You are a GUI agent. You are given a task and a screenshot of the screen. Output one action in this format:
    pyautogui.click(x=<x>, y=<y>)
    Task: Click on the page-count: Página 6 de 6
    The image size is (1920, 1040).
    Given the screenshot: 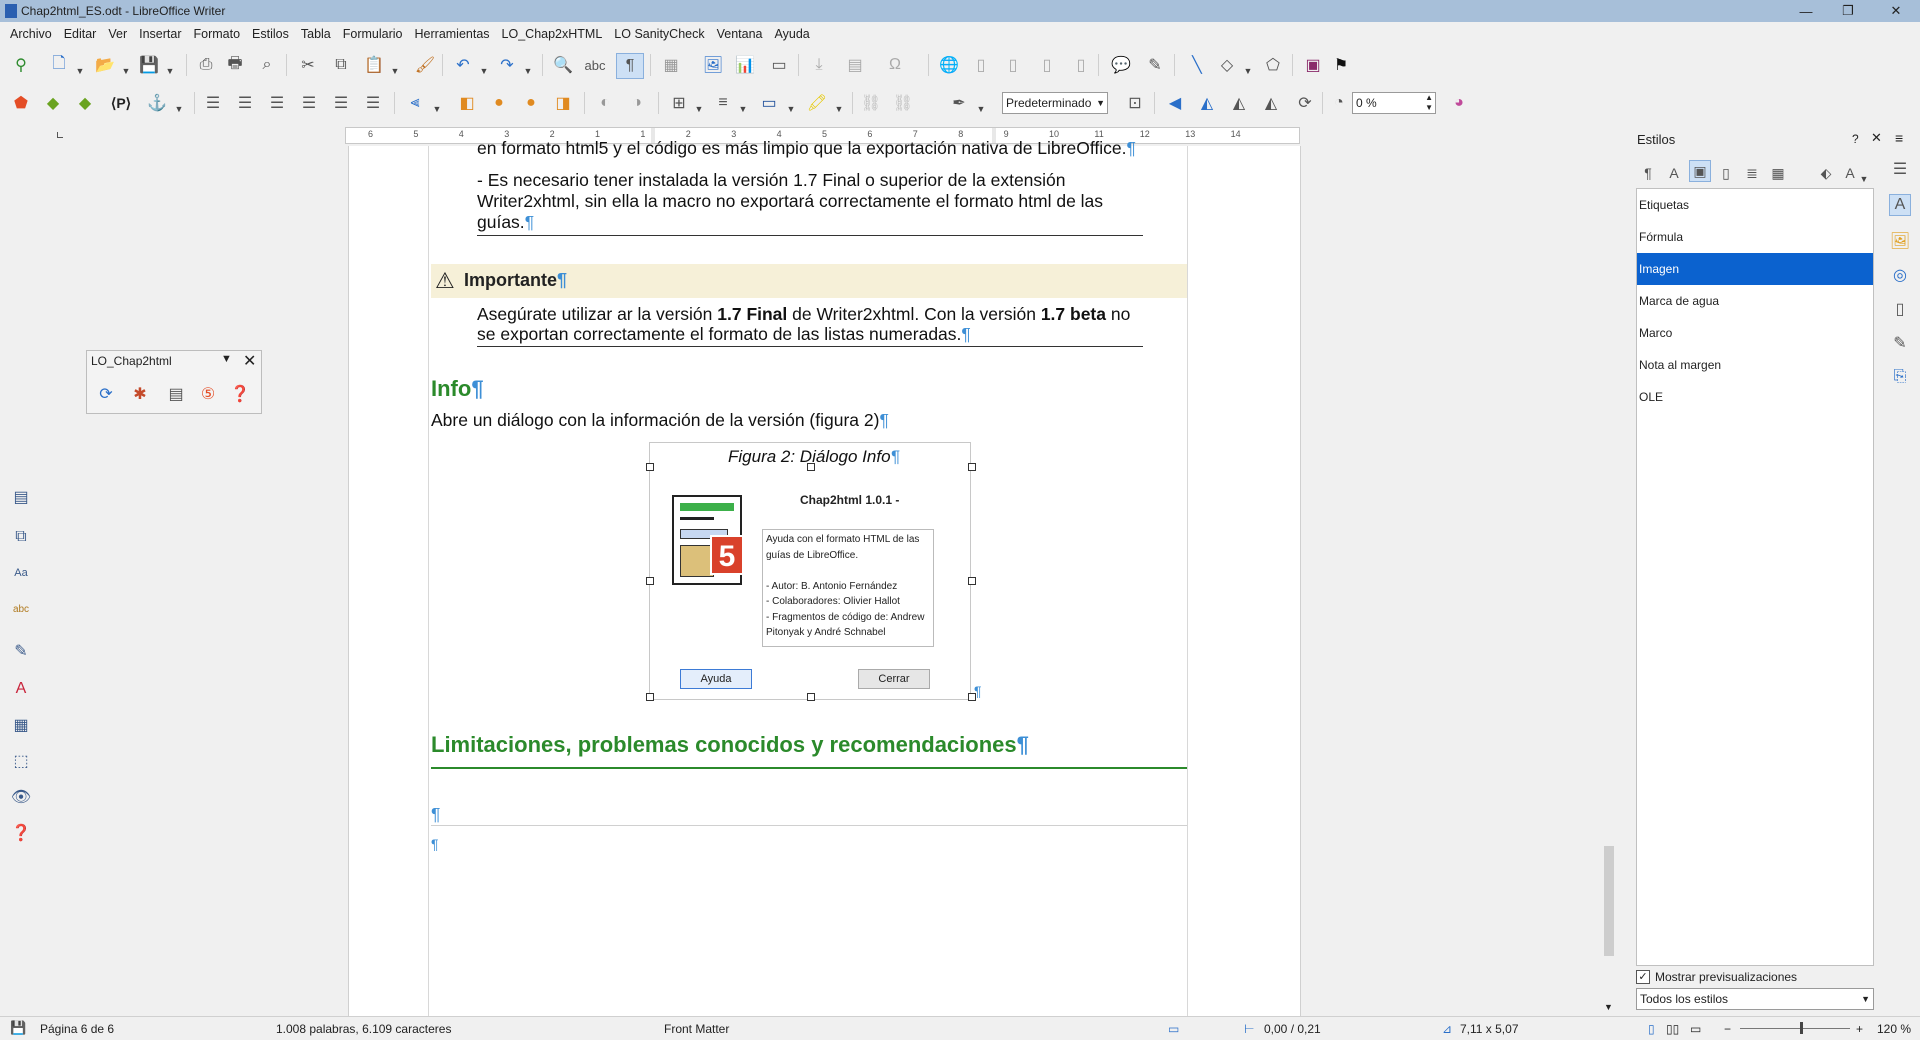 What is the action you would take?
    pyautogui.click(x=77, y=1029)
    